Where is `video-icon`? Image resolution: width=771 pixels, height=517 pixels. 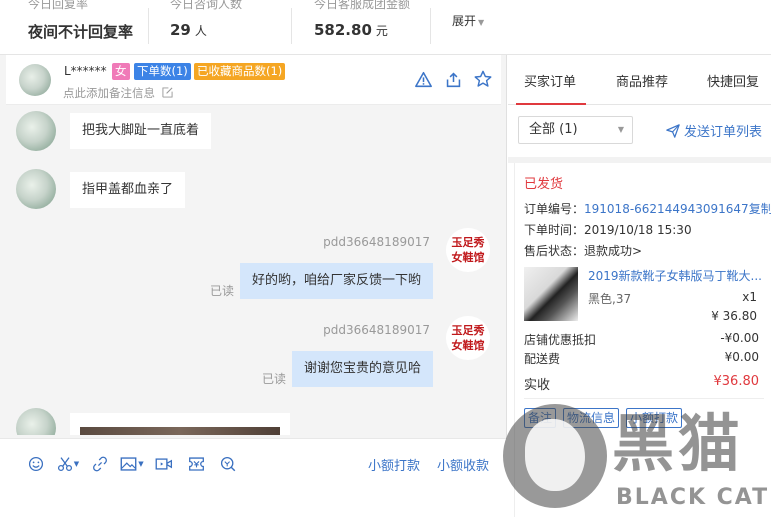 video-icon is located at coordinates (164, 464).